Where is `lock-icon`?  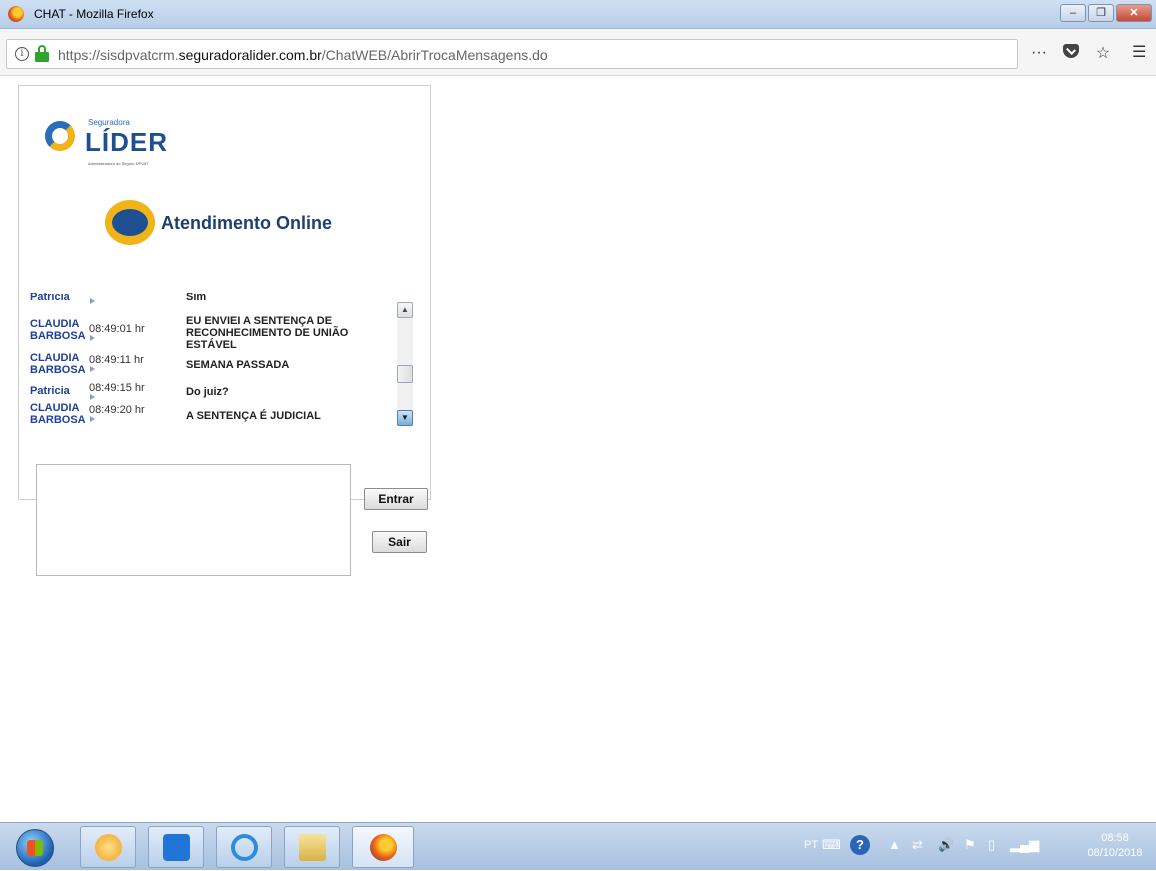
lock-icon is located at coordinates (42, 53).